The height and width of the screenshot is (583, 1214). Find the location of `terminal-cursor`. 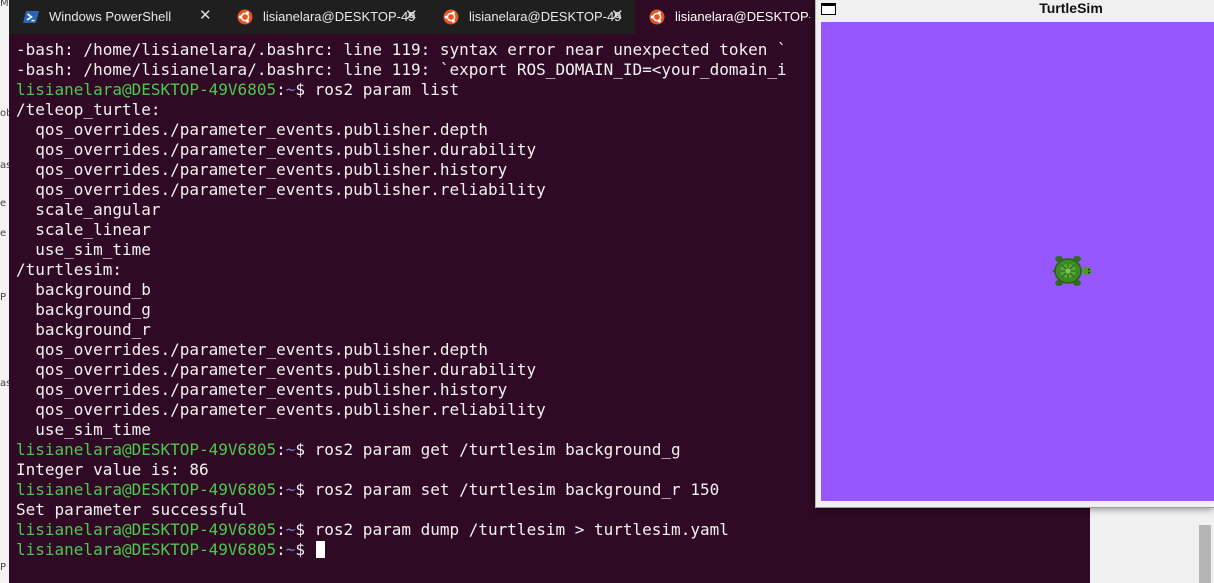

terminal-cursor is located at coordinates (320, 549).